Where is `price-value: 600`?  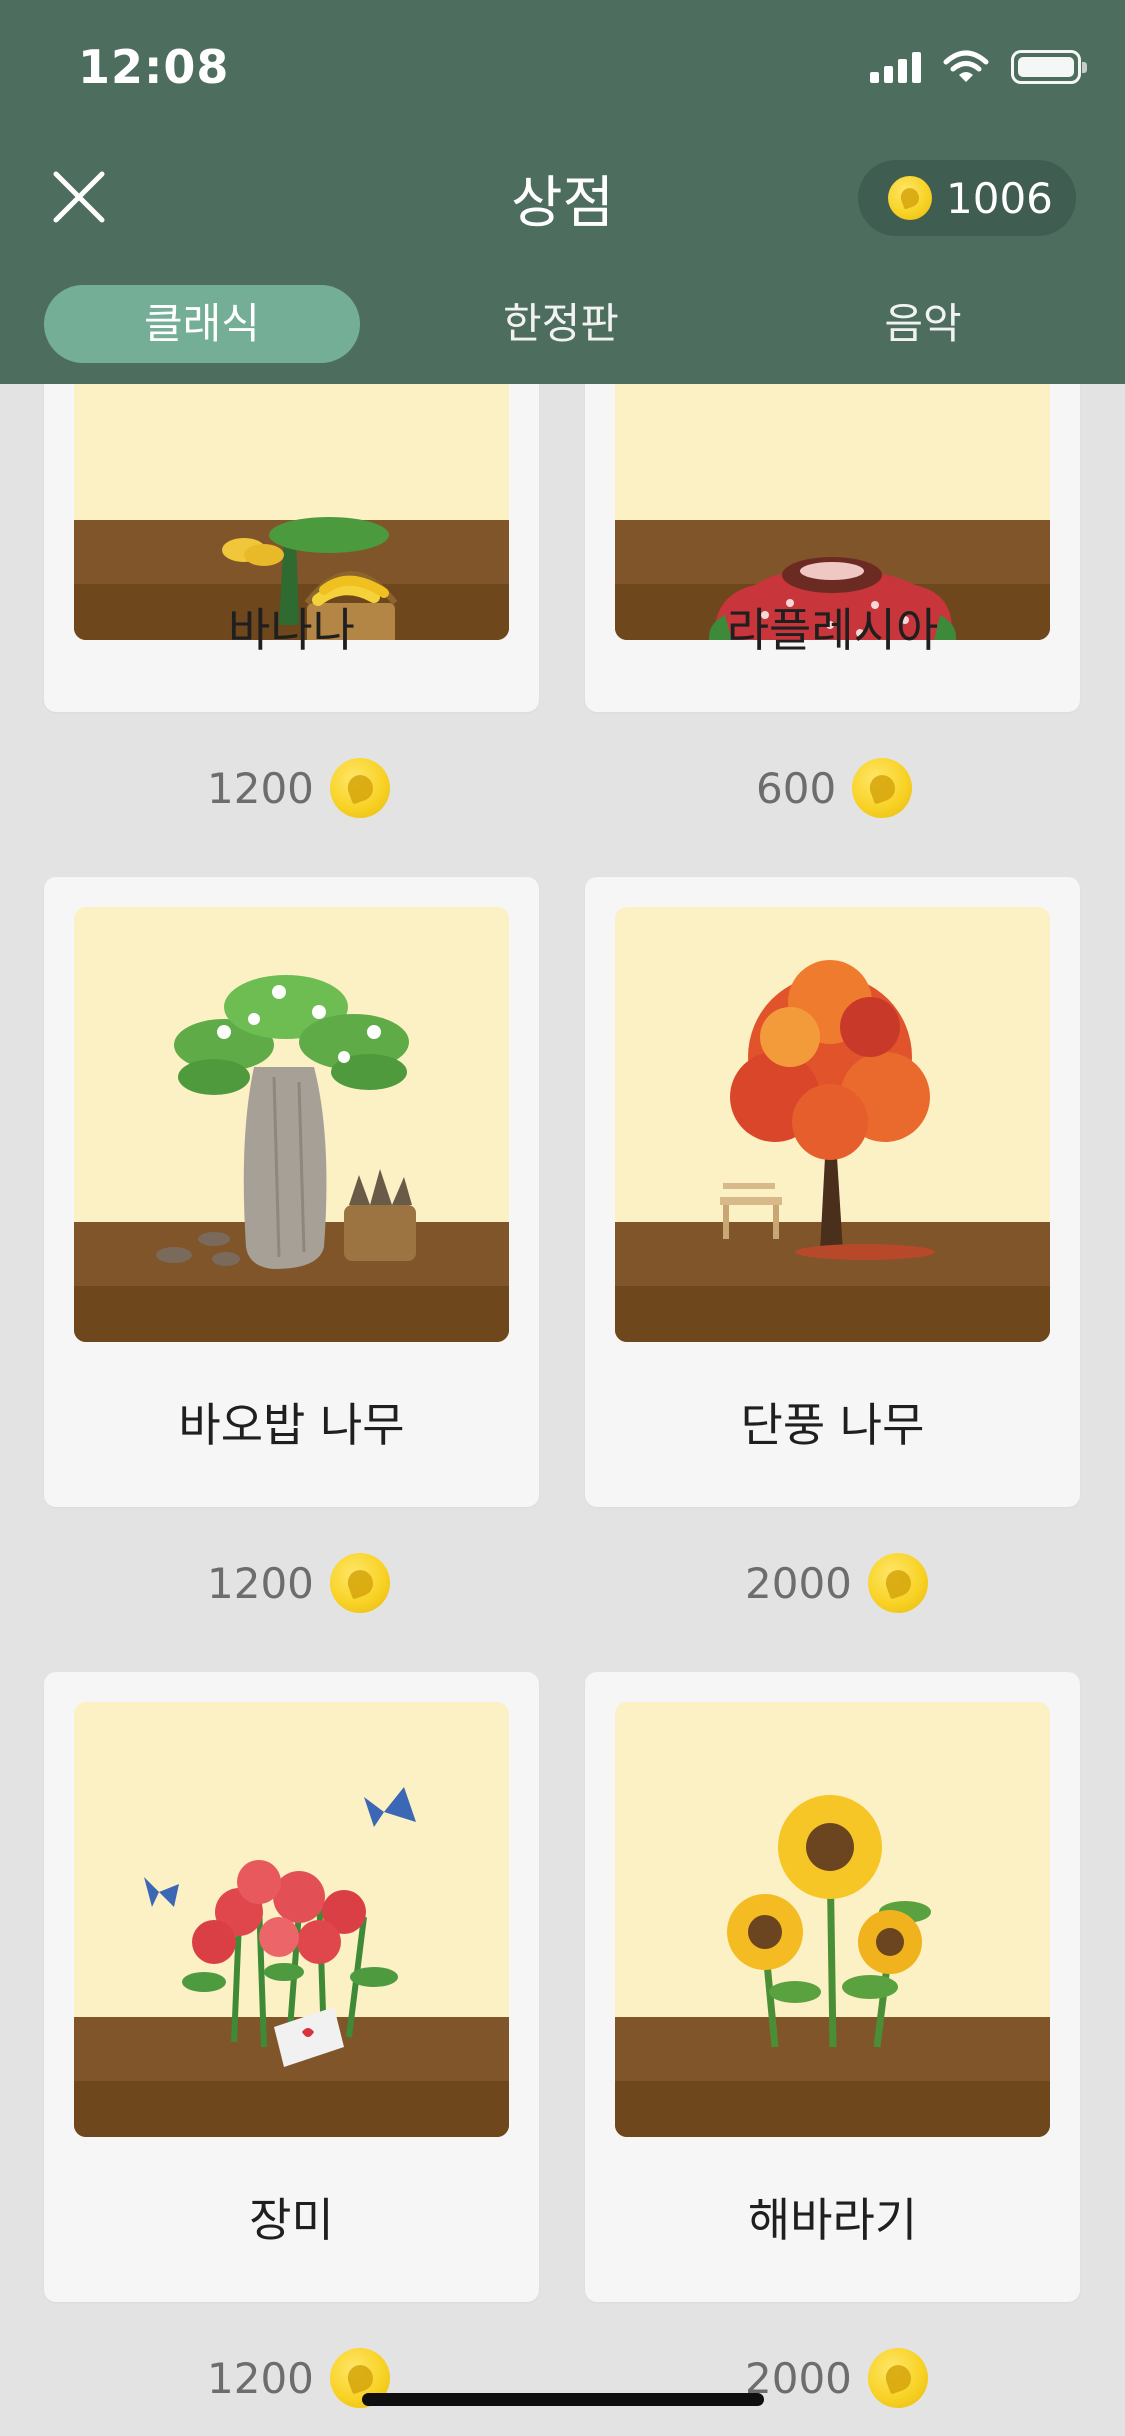 price-value: 600 is located at coordinates (796, 788).